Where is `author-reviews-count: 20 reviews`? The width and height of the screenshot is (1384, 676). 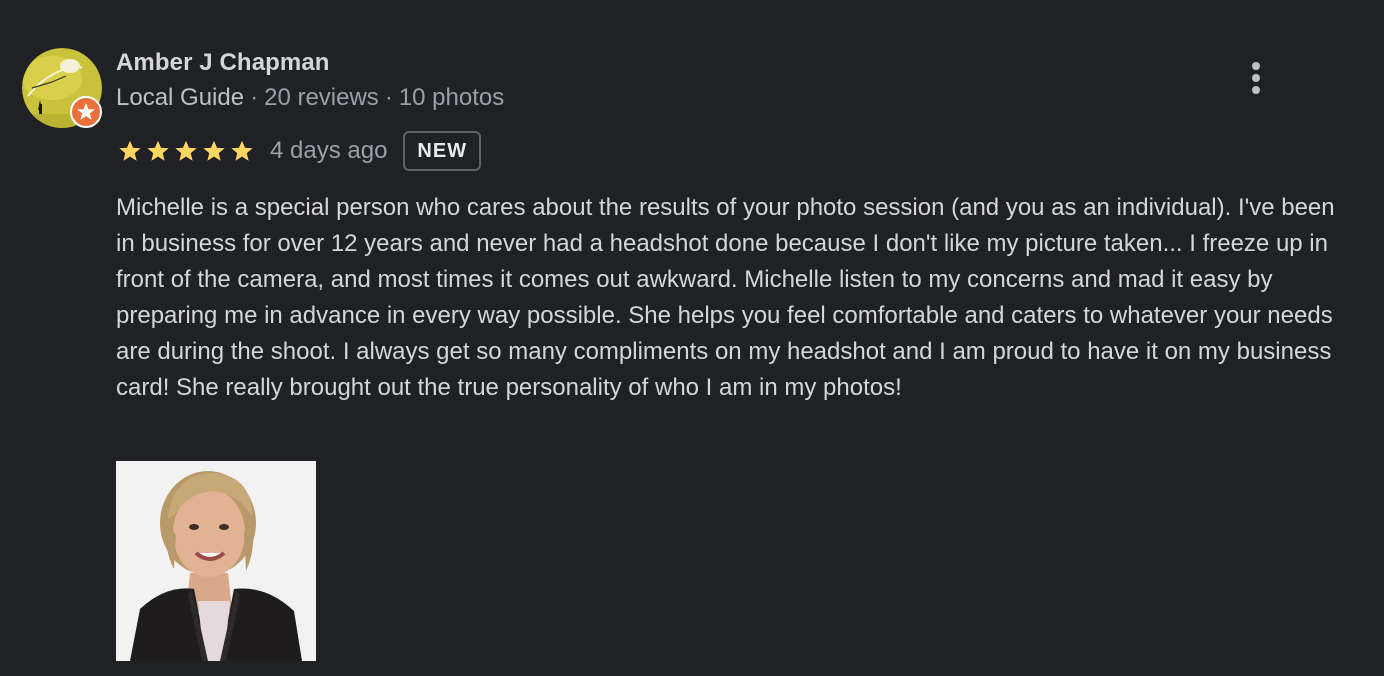
author-reviews-count: 20 reviews is located at coordinates (321, 97).